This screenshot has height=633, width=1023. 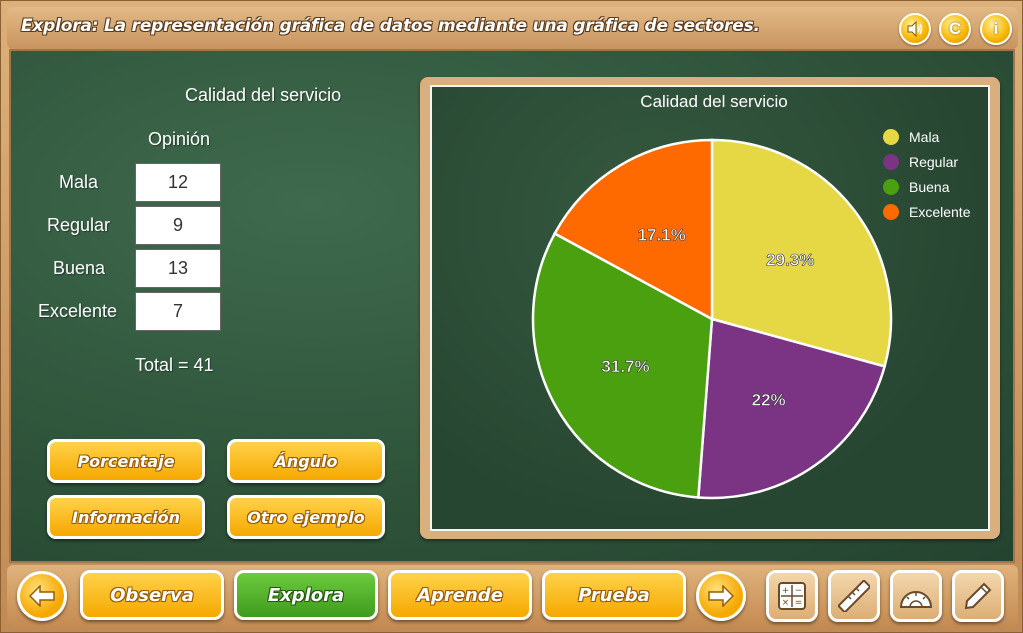 What do you see at coordinates (769, 400) in the screenshot?
I see `slice-label-regular: 22%` at bounding box center [769, 400].